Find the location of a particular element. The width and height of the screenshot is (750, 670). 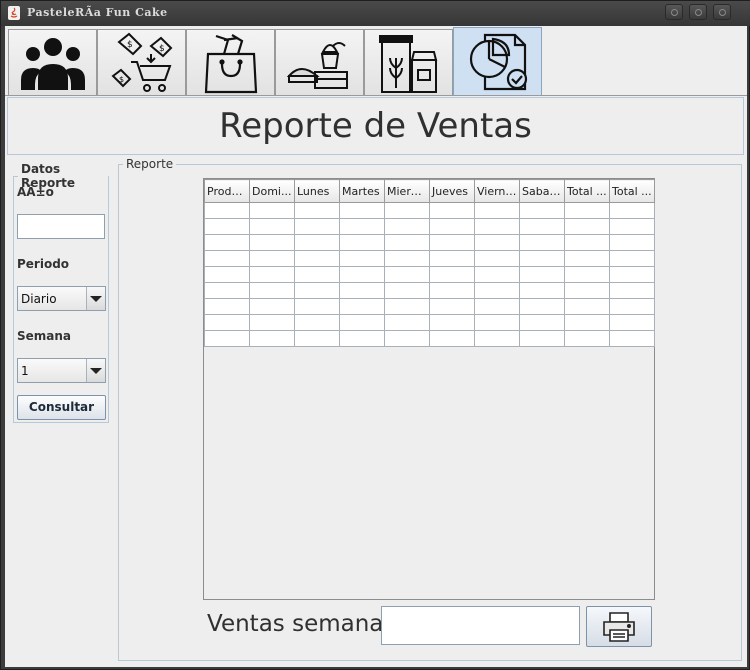

column-header: Viernes is located at coordinates (497, 191).